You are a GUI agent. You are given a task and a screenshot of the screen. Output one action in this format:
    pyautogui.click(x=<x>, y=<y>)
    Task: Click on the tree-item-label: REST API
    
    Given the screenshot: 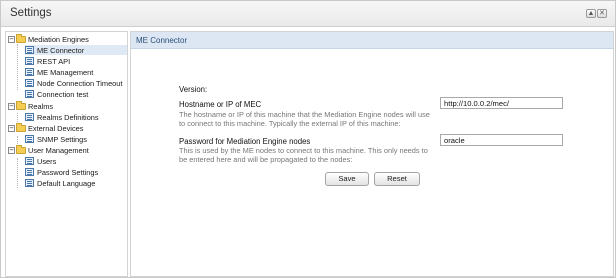 What is the action you would take?
    pyautogui.click(x=54, y=61)
    